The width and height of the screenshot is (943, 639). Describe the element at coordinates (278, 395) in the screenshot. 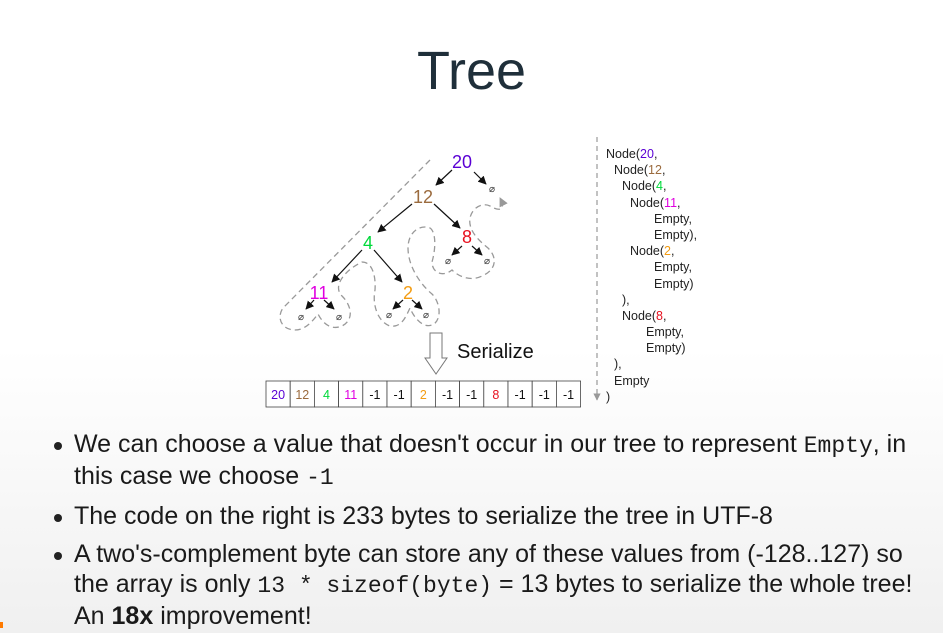

I see `array-cell-value: 20` at that location.